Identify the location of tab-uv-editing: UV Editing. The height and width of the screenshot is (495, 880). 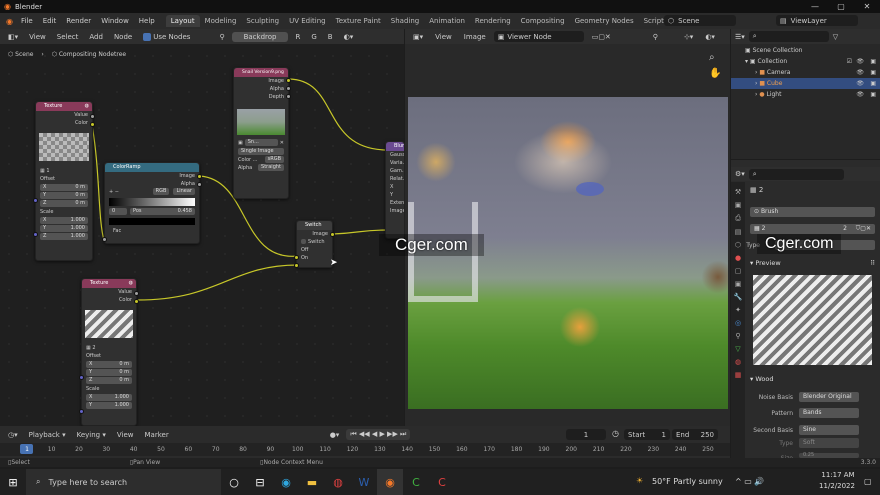
(307, 21).